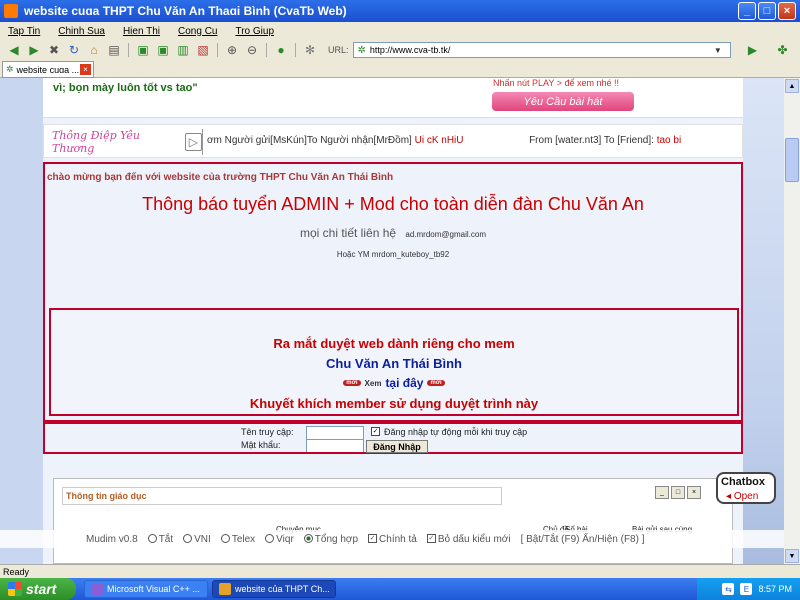 This screenshot has height=600, width=800. Describe the element at coordinates (787, 11) in the screenshot. I see `close-button: ×` at that location.